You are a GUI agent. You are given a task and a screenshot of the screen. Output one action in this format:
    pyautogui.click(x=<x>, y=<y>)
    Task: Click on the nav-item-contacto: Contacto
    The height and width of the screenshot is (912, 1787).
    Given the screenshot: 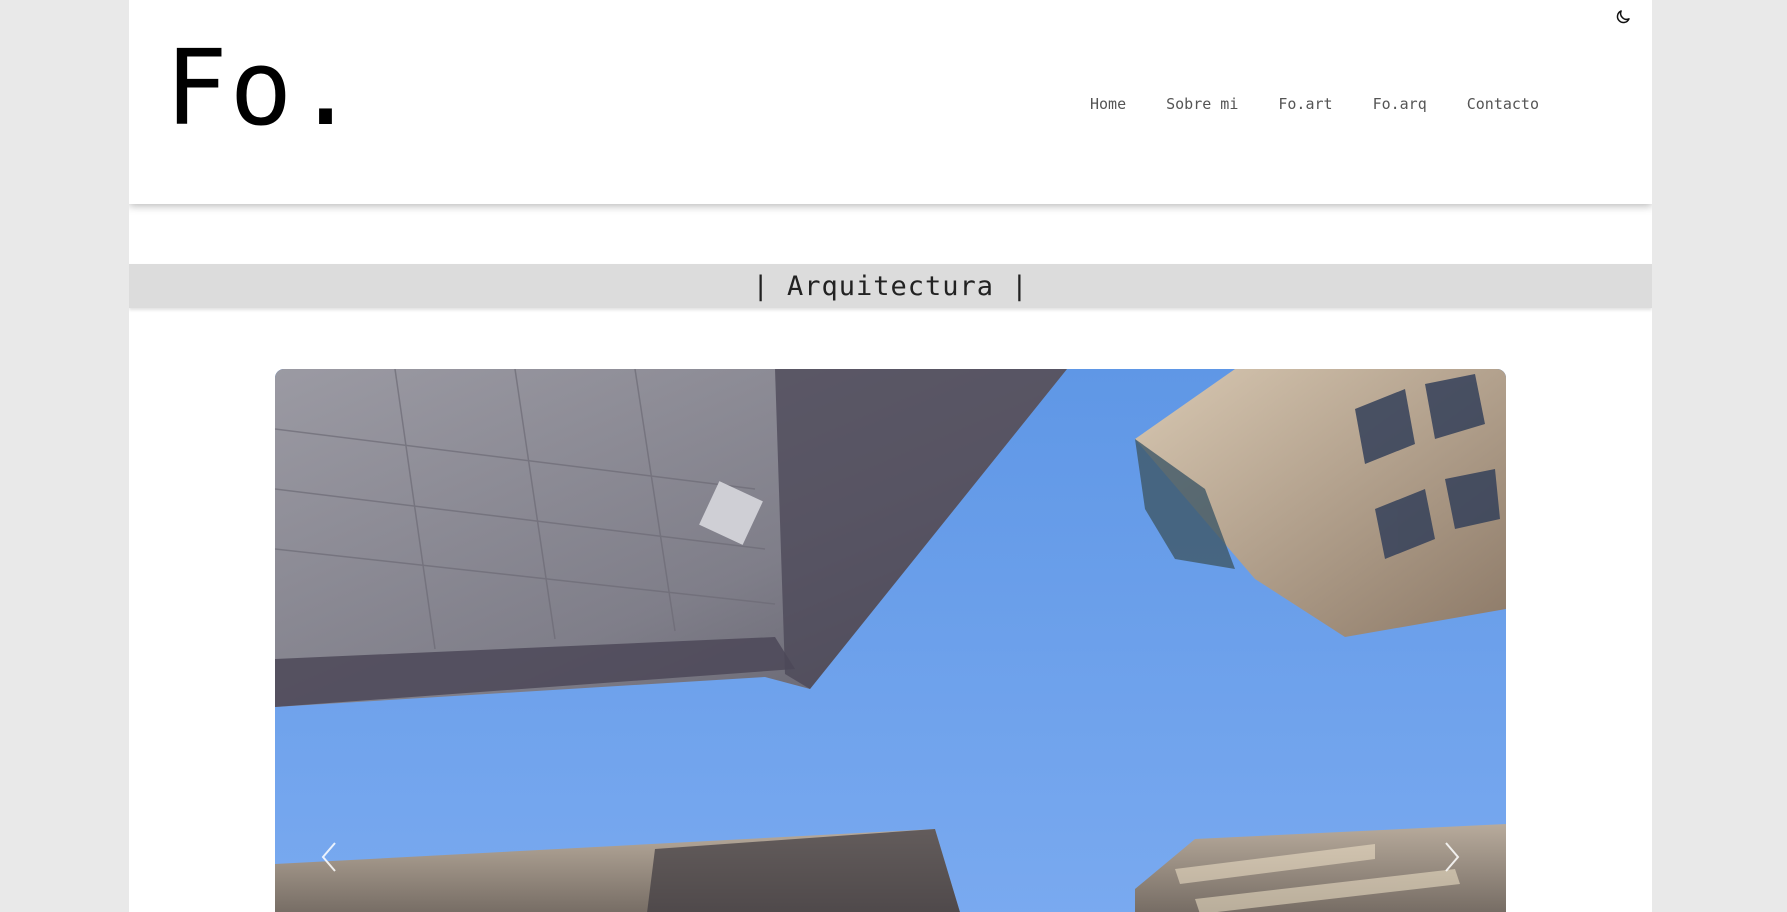 What is the action you would take?
    pyautogui.click(x=1503, y=104)
    